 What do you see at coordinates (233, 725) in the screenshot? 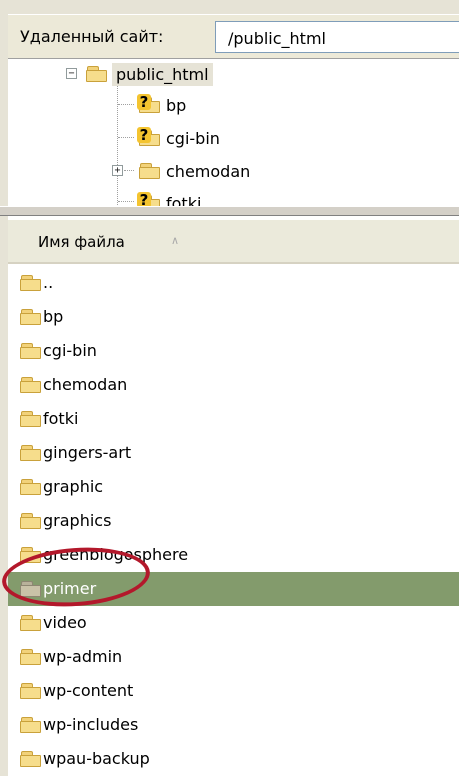
I see `list-item: wp-includes` at bounding box center [233, 725].